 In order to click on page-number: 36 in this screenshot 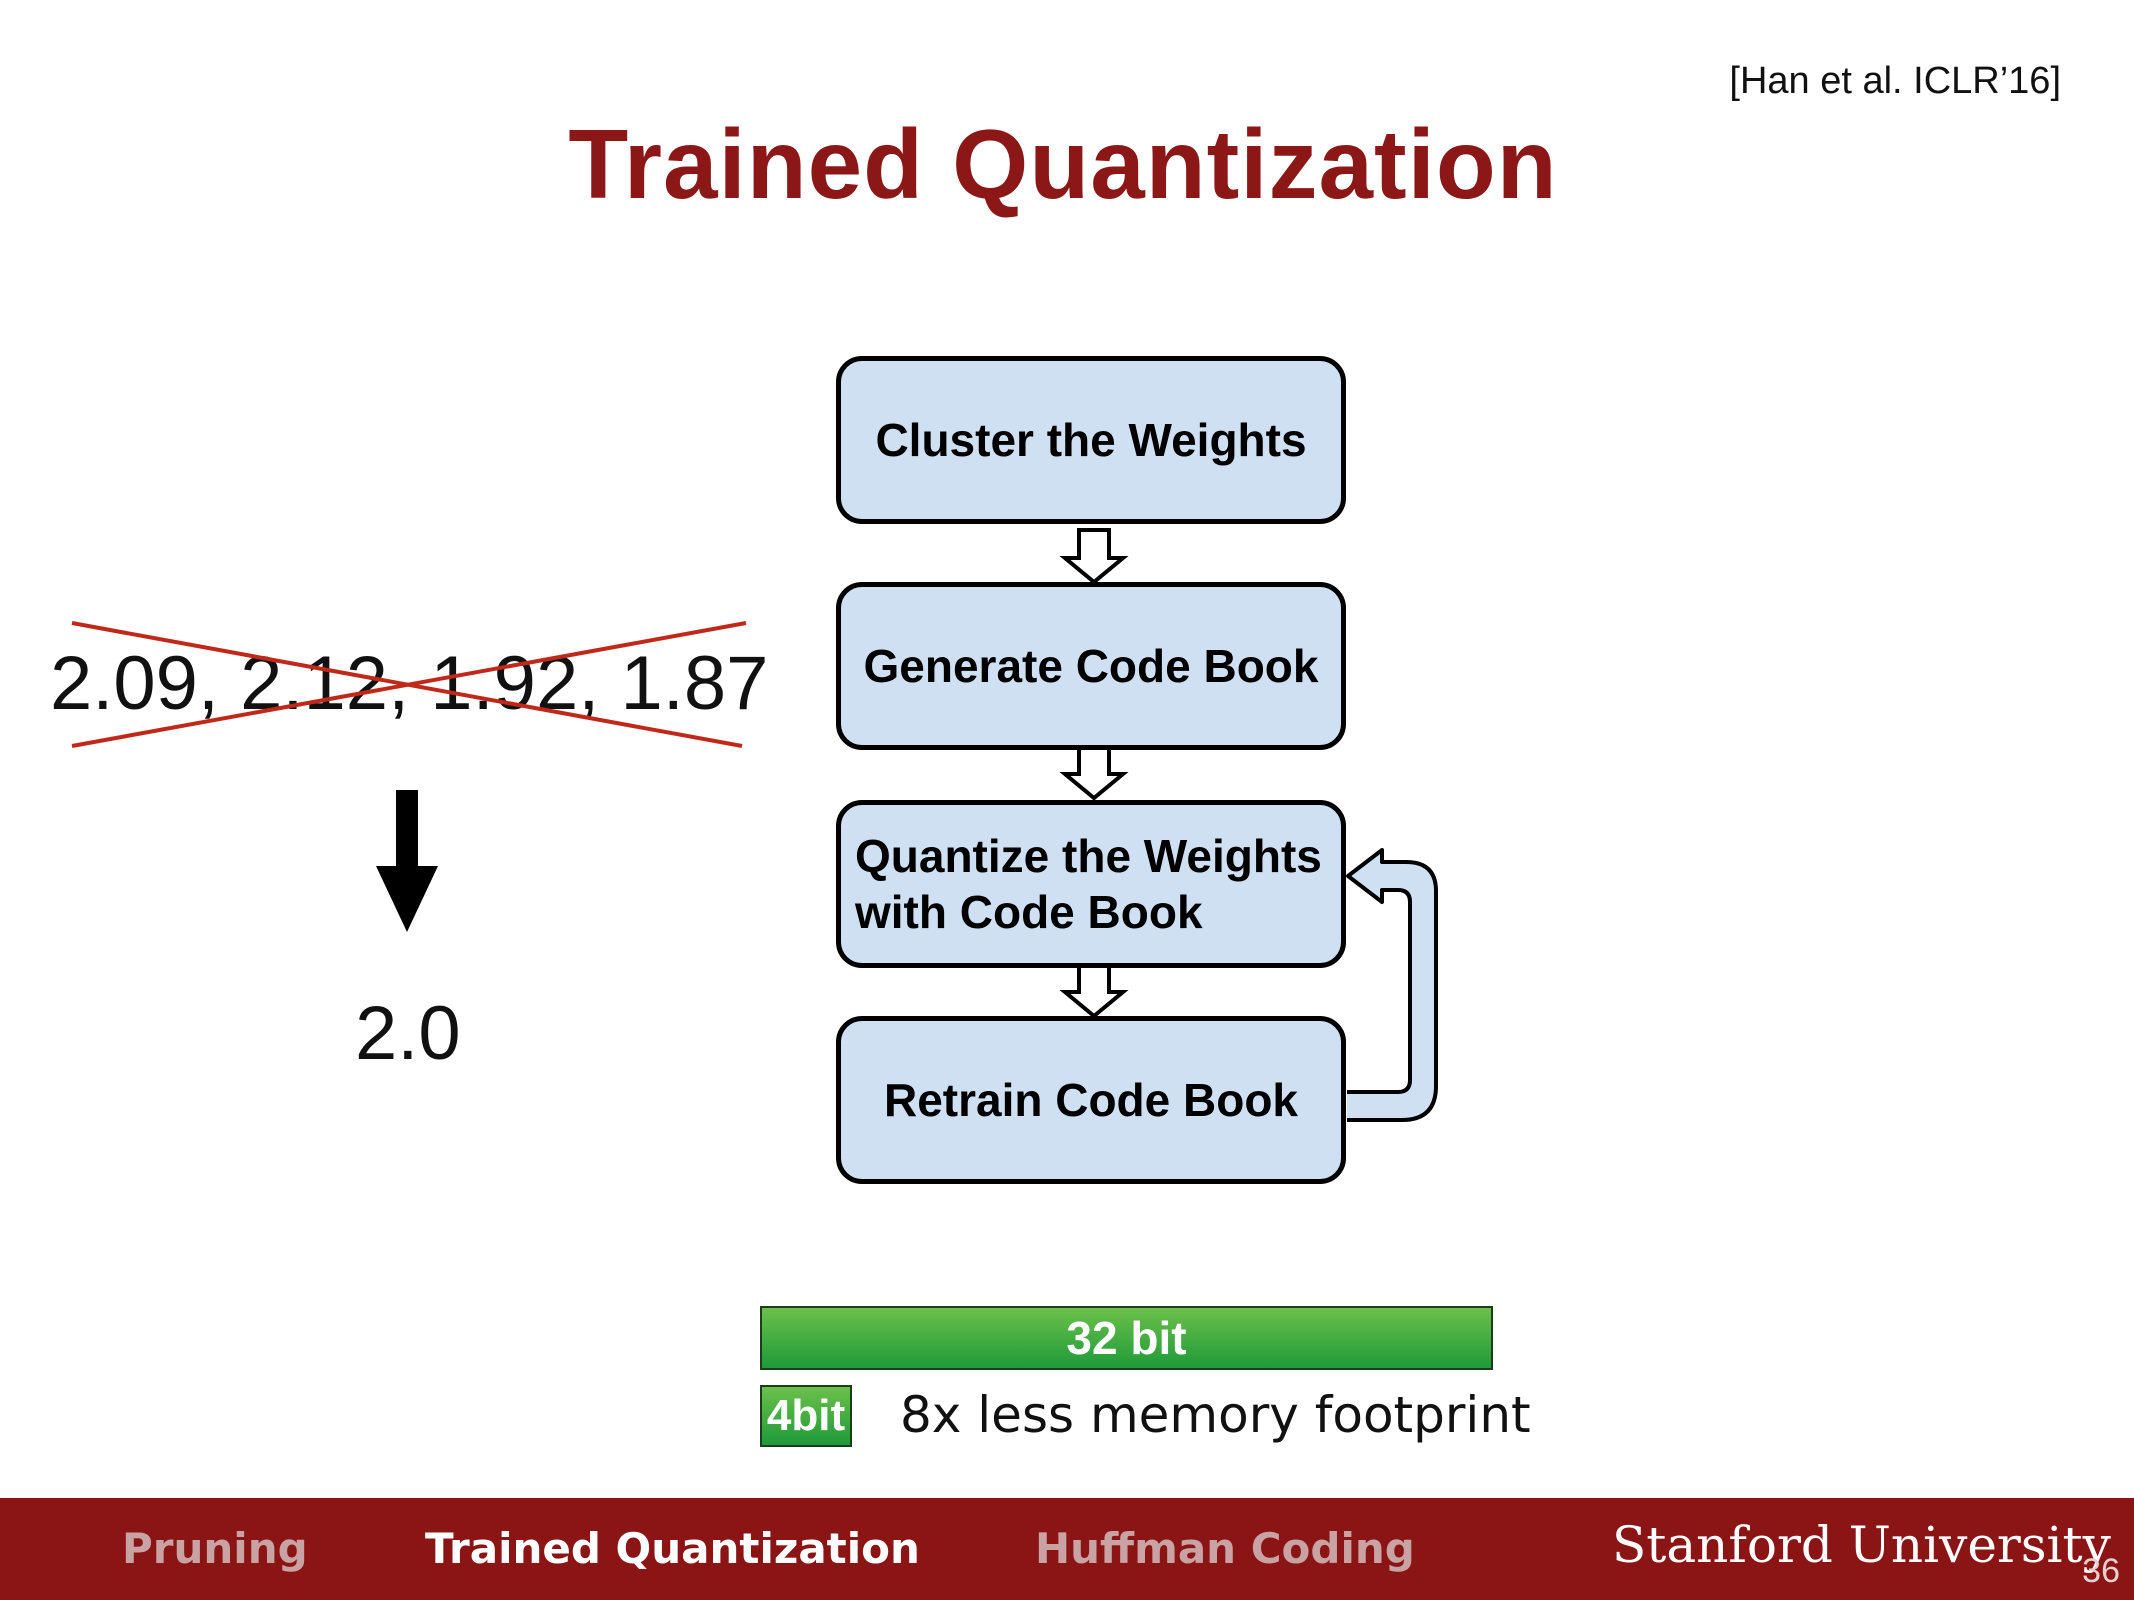, I will do `click(2101, 1571)`.